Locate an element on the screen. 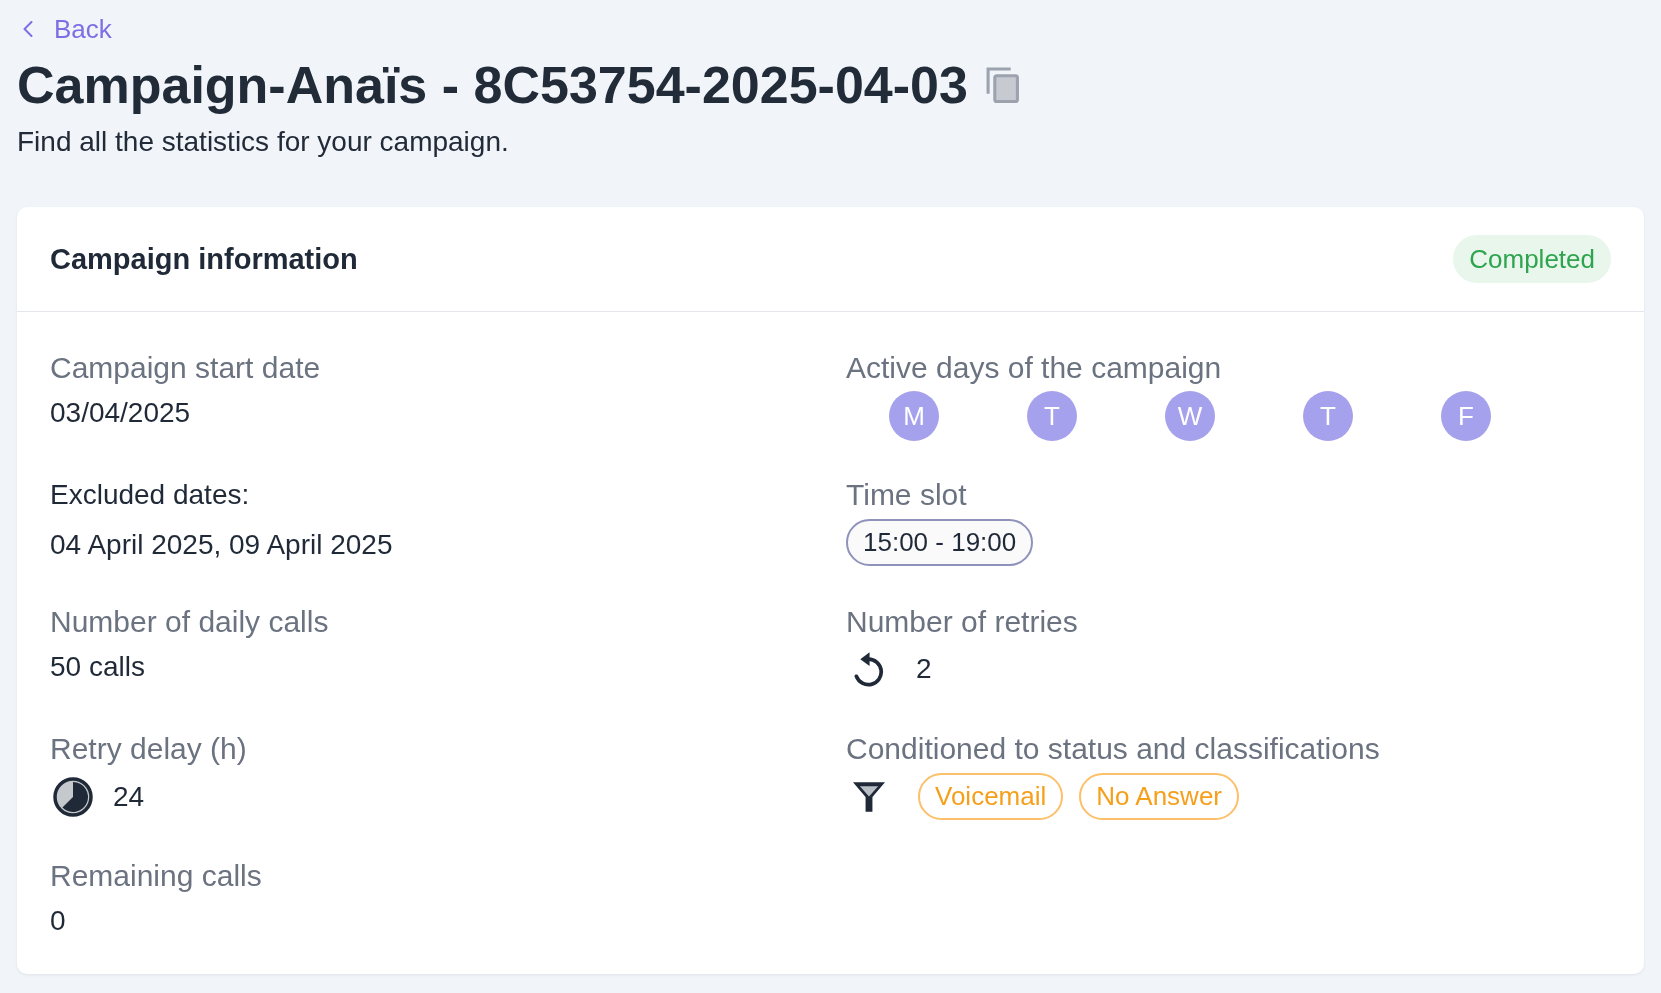  status-badge: Completed is located at coordinates (1532, 259).